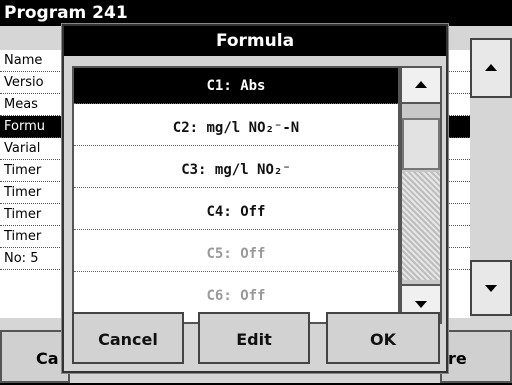 This screenshot has height=385, width=512. Describe the element at coordinates (236, 170) in the screenshot. I see `formula-option-c3: C3: mg/l NO₂⁻` at that location.